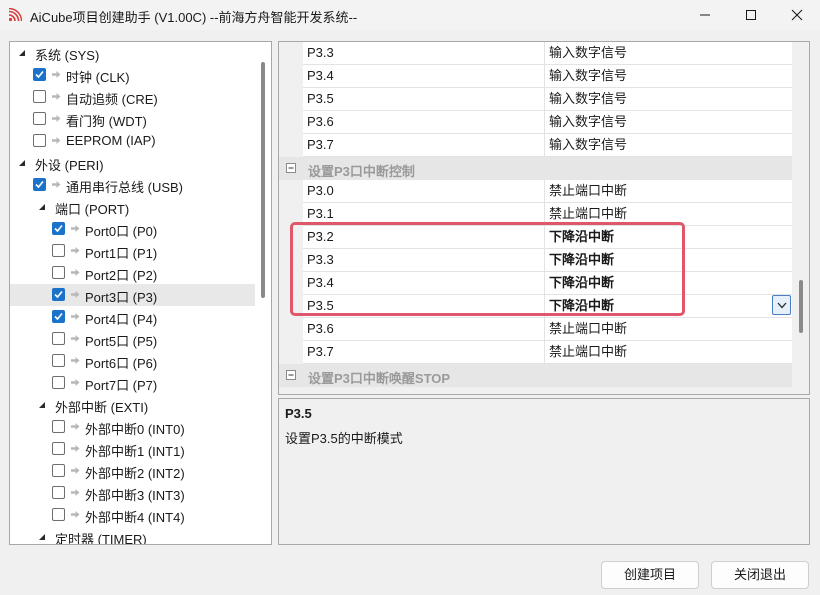 This screenshot has height=595, width=820. I want to click on tree-item: 定时器 (TIMER), so click(132, 535).